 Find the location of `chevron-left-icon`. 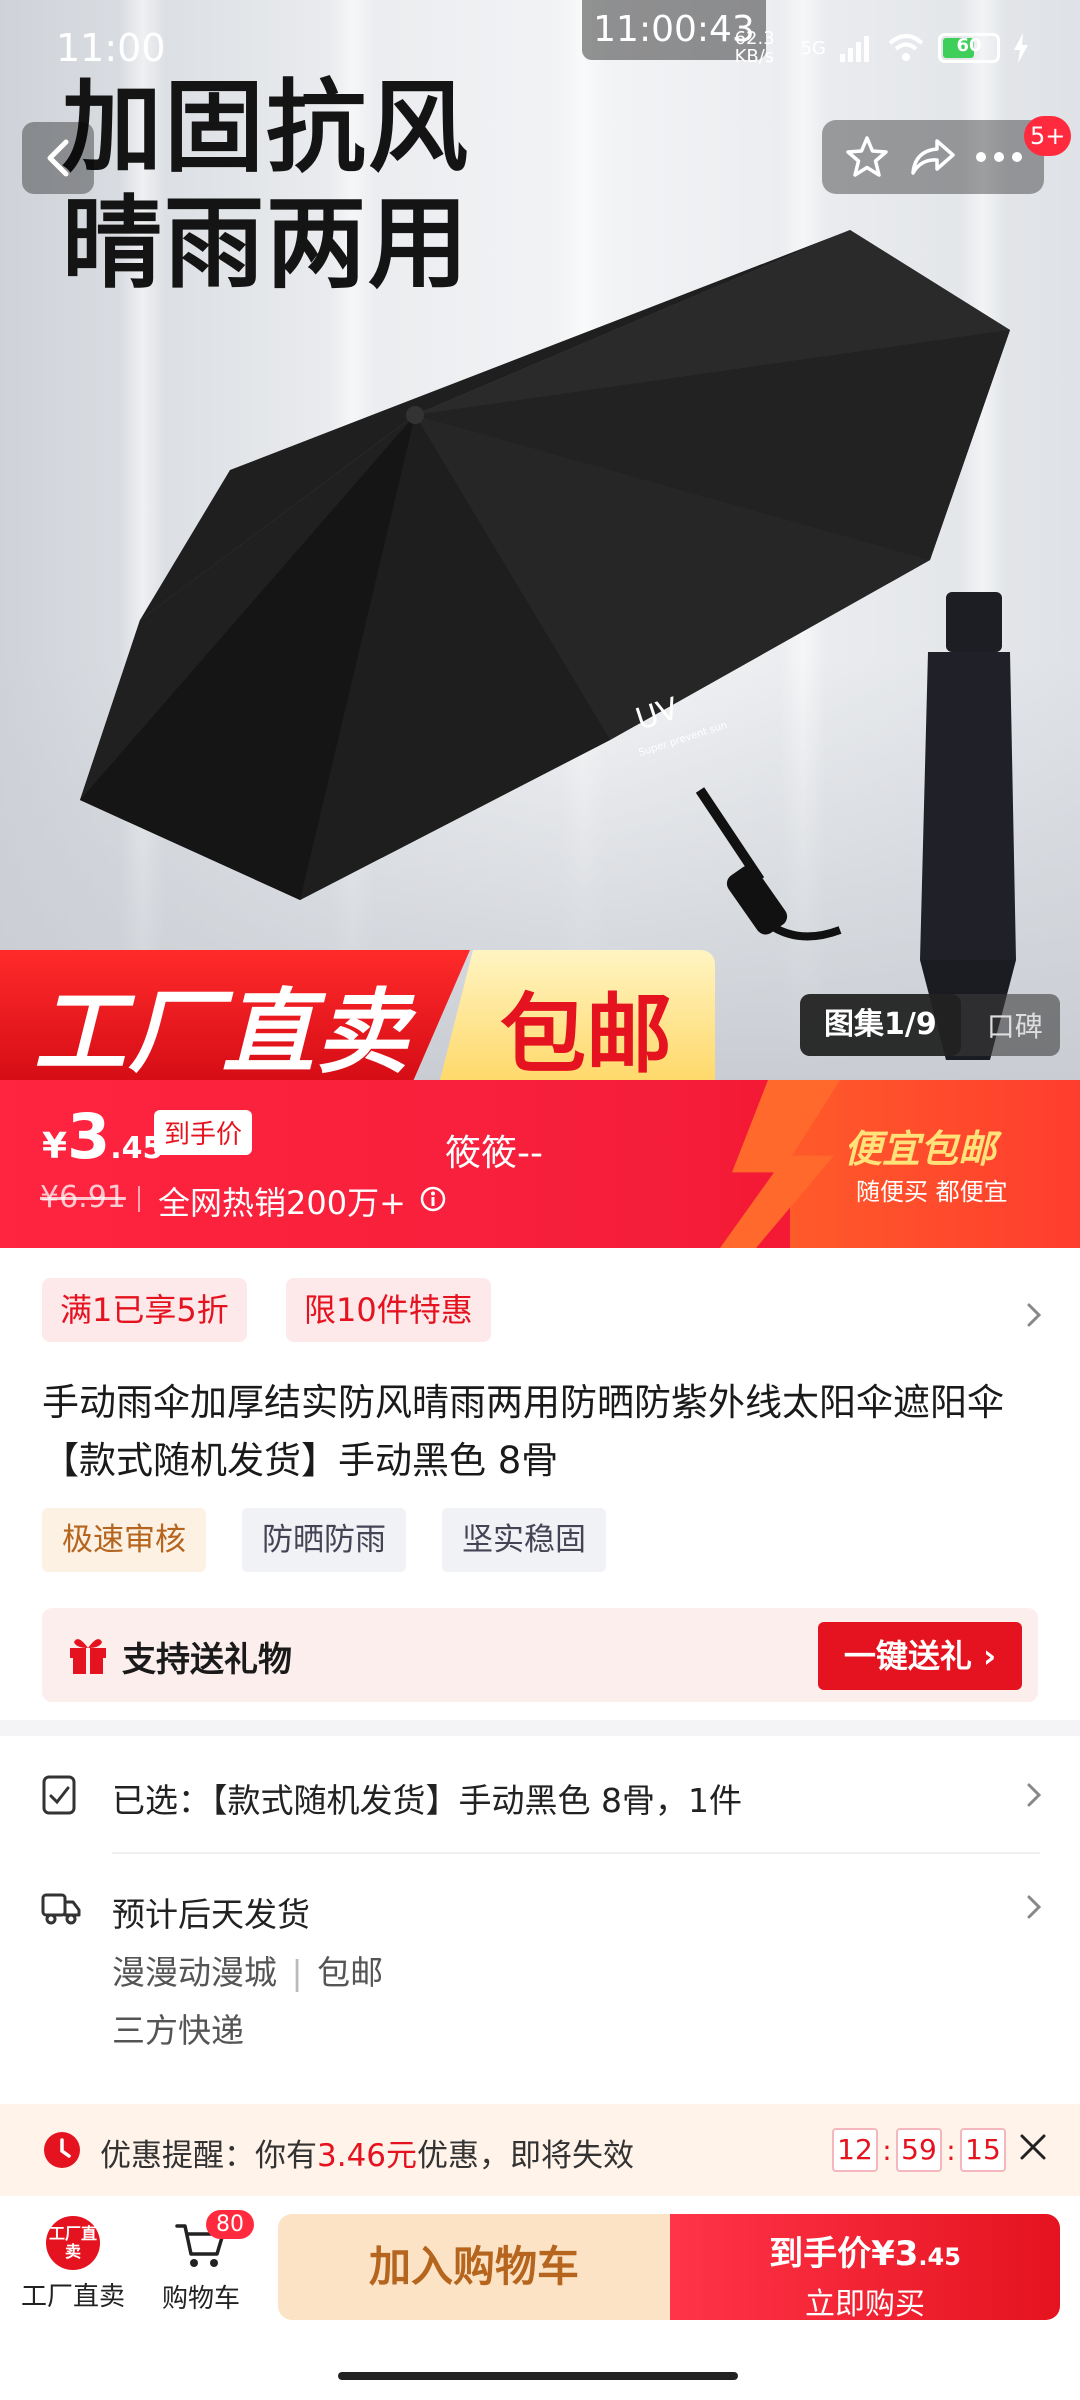

chevron-left-icon is located at coordinates (58, 158).